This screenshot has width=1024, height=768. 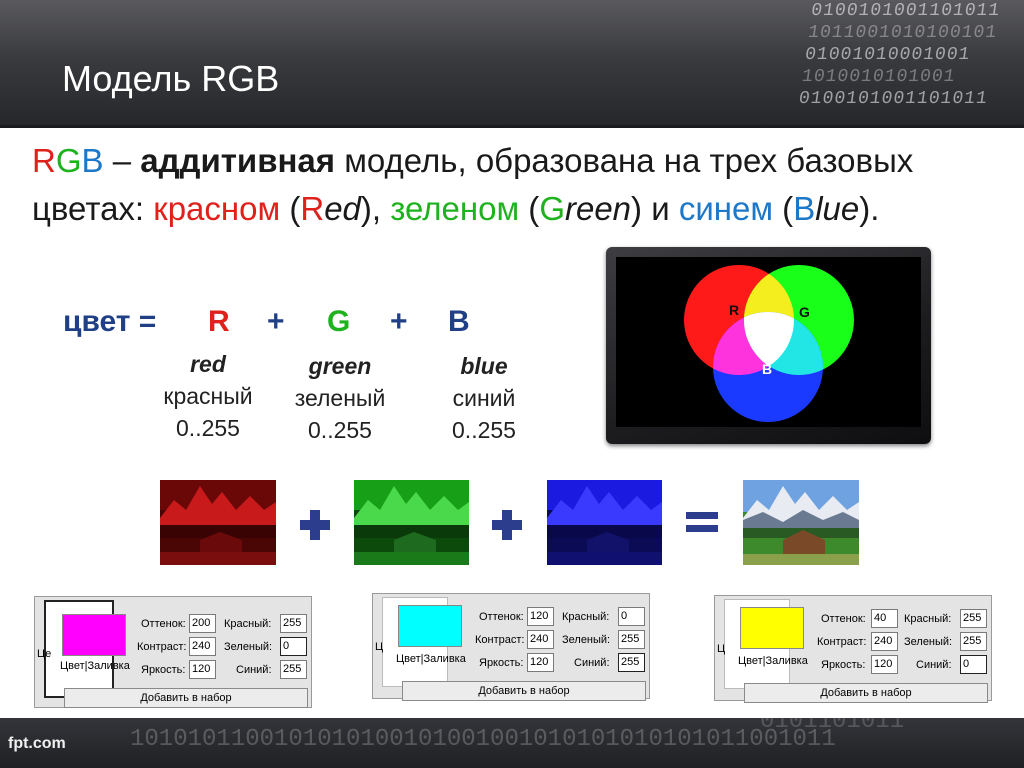 I want to click on monitor-screen: R G B, so click(x=768, y=342).